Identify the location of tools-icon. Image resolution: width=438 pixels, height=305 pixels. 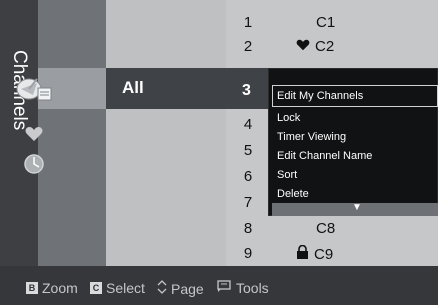
(224, 288).